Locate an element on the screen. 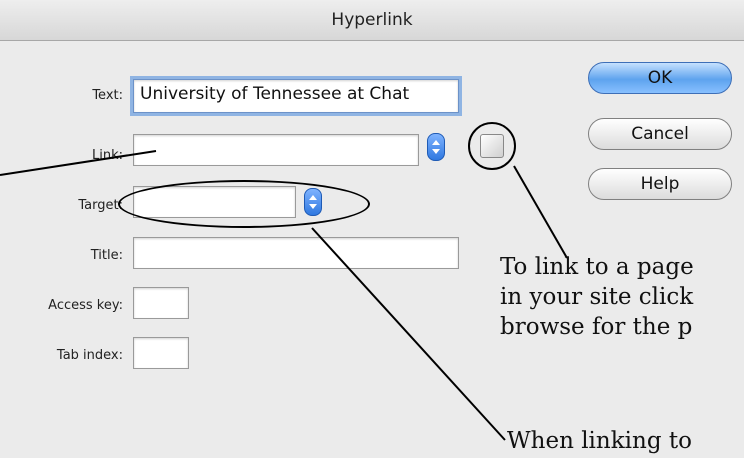  target-annotation-text: When linking to is located at coordinates (599, 441).